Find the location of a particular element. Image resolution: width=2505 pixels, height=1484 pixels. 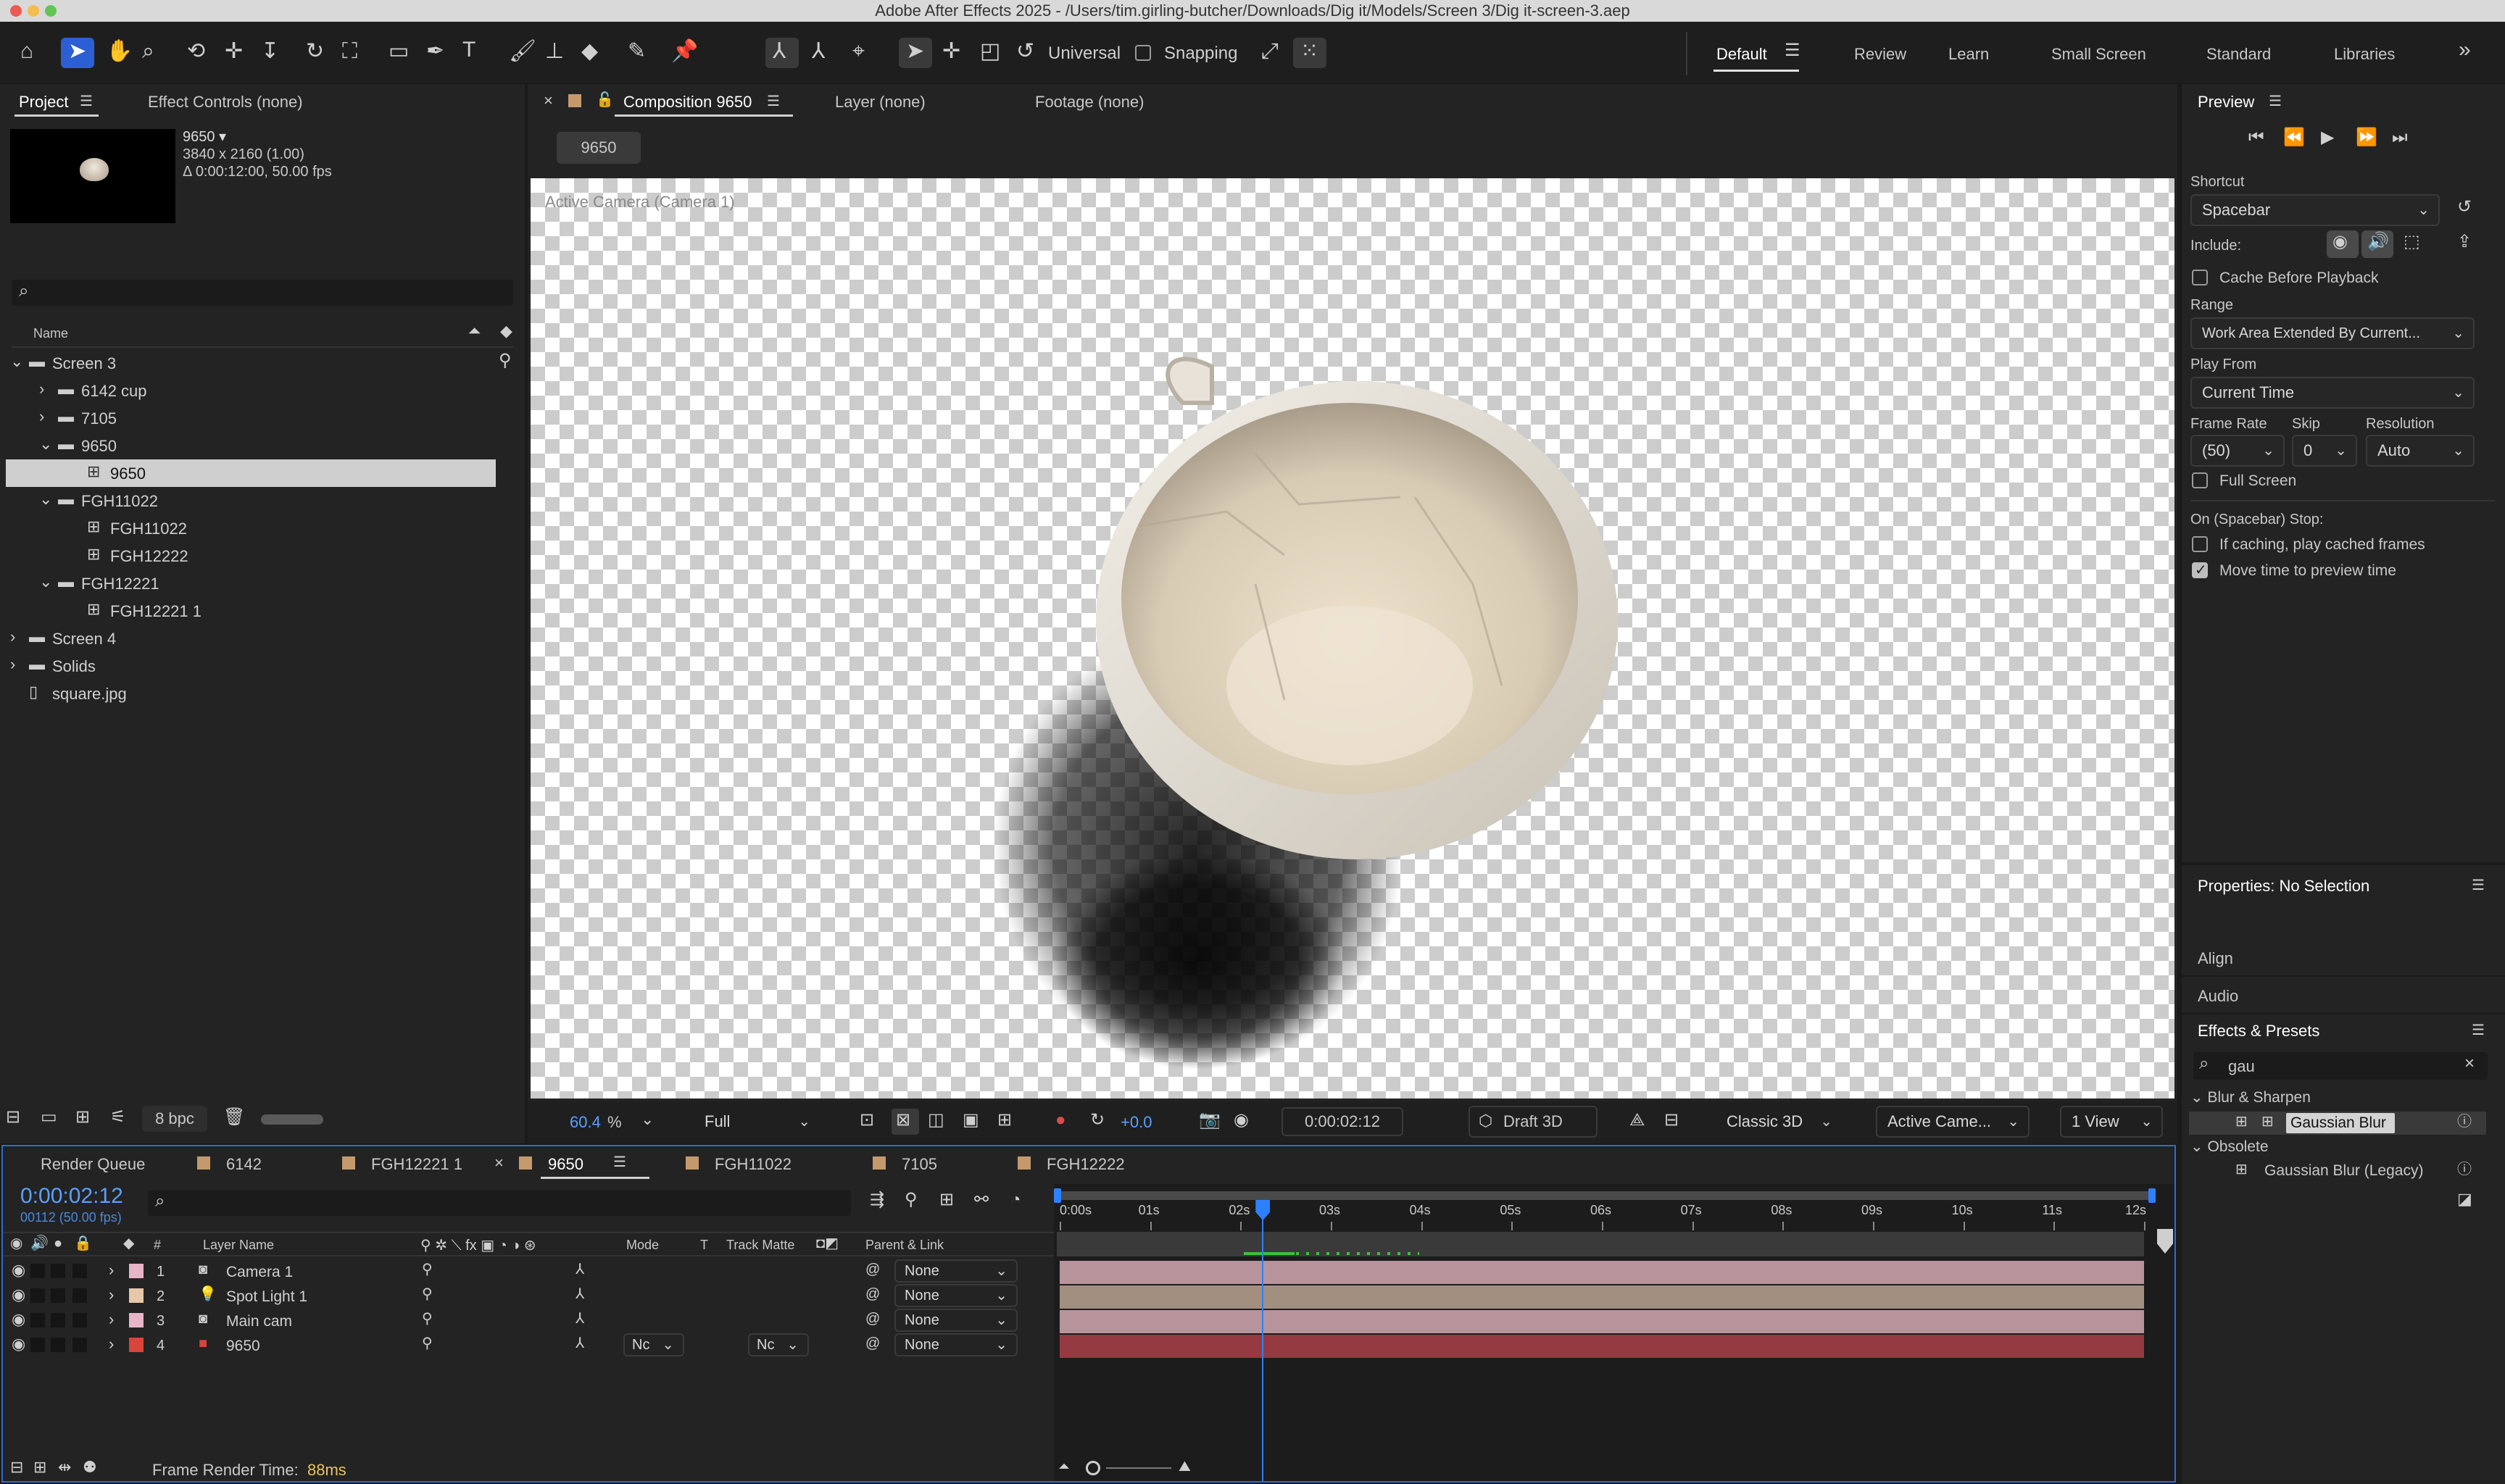

info-icon: ⓘ is located at coordinates (2464, 1121).